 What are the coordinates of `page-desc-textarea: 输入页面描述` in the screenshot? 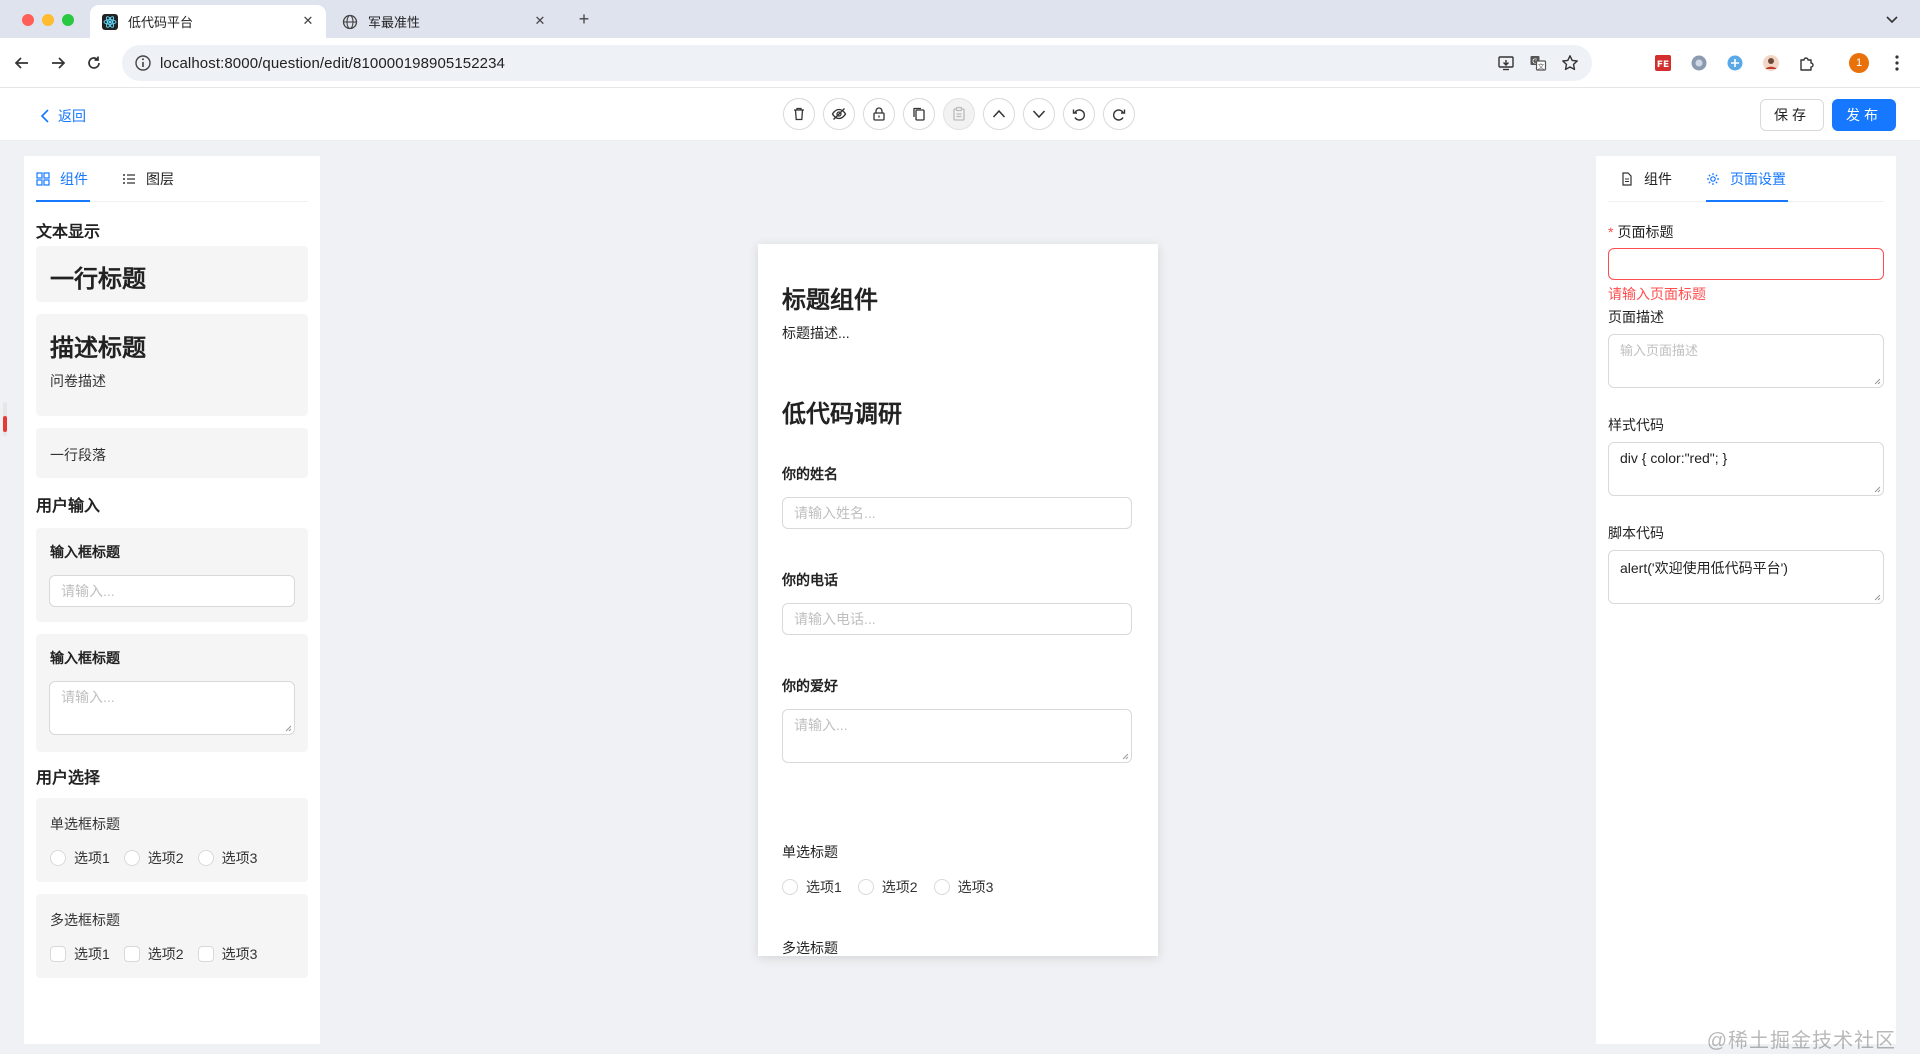 It's located at (1746, 361).